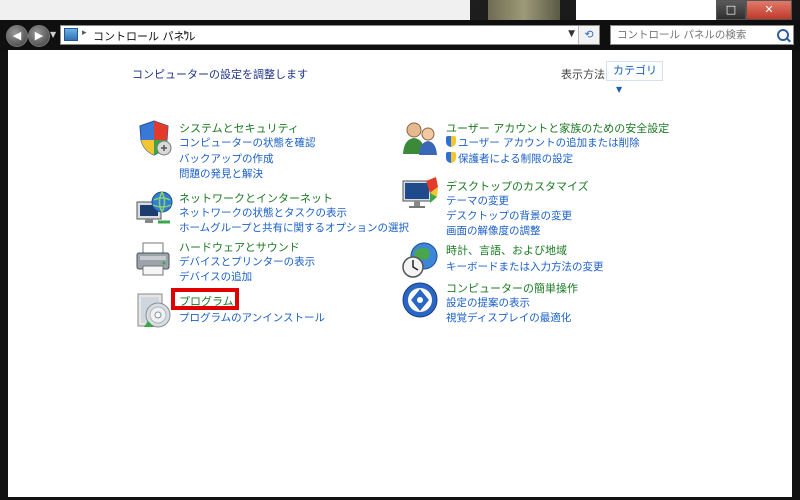  Describe the element at coordinates (420, 300) in the screenshot. I see `ease-of-access-icon` at that location.